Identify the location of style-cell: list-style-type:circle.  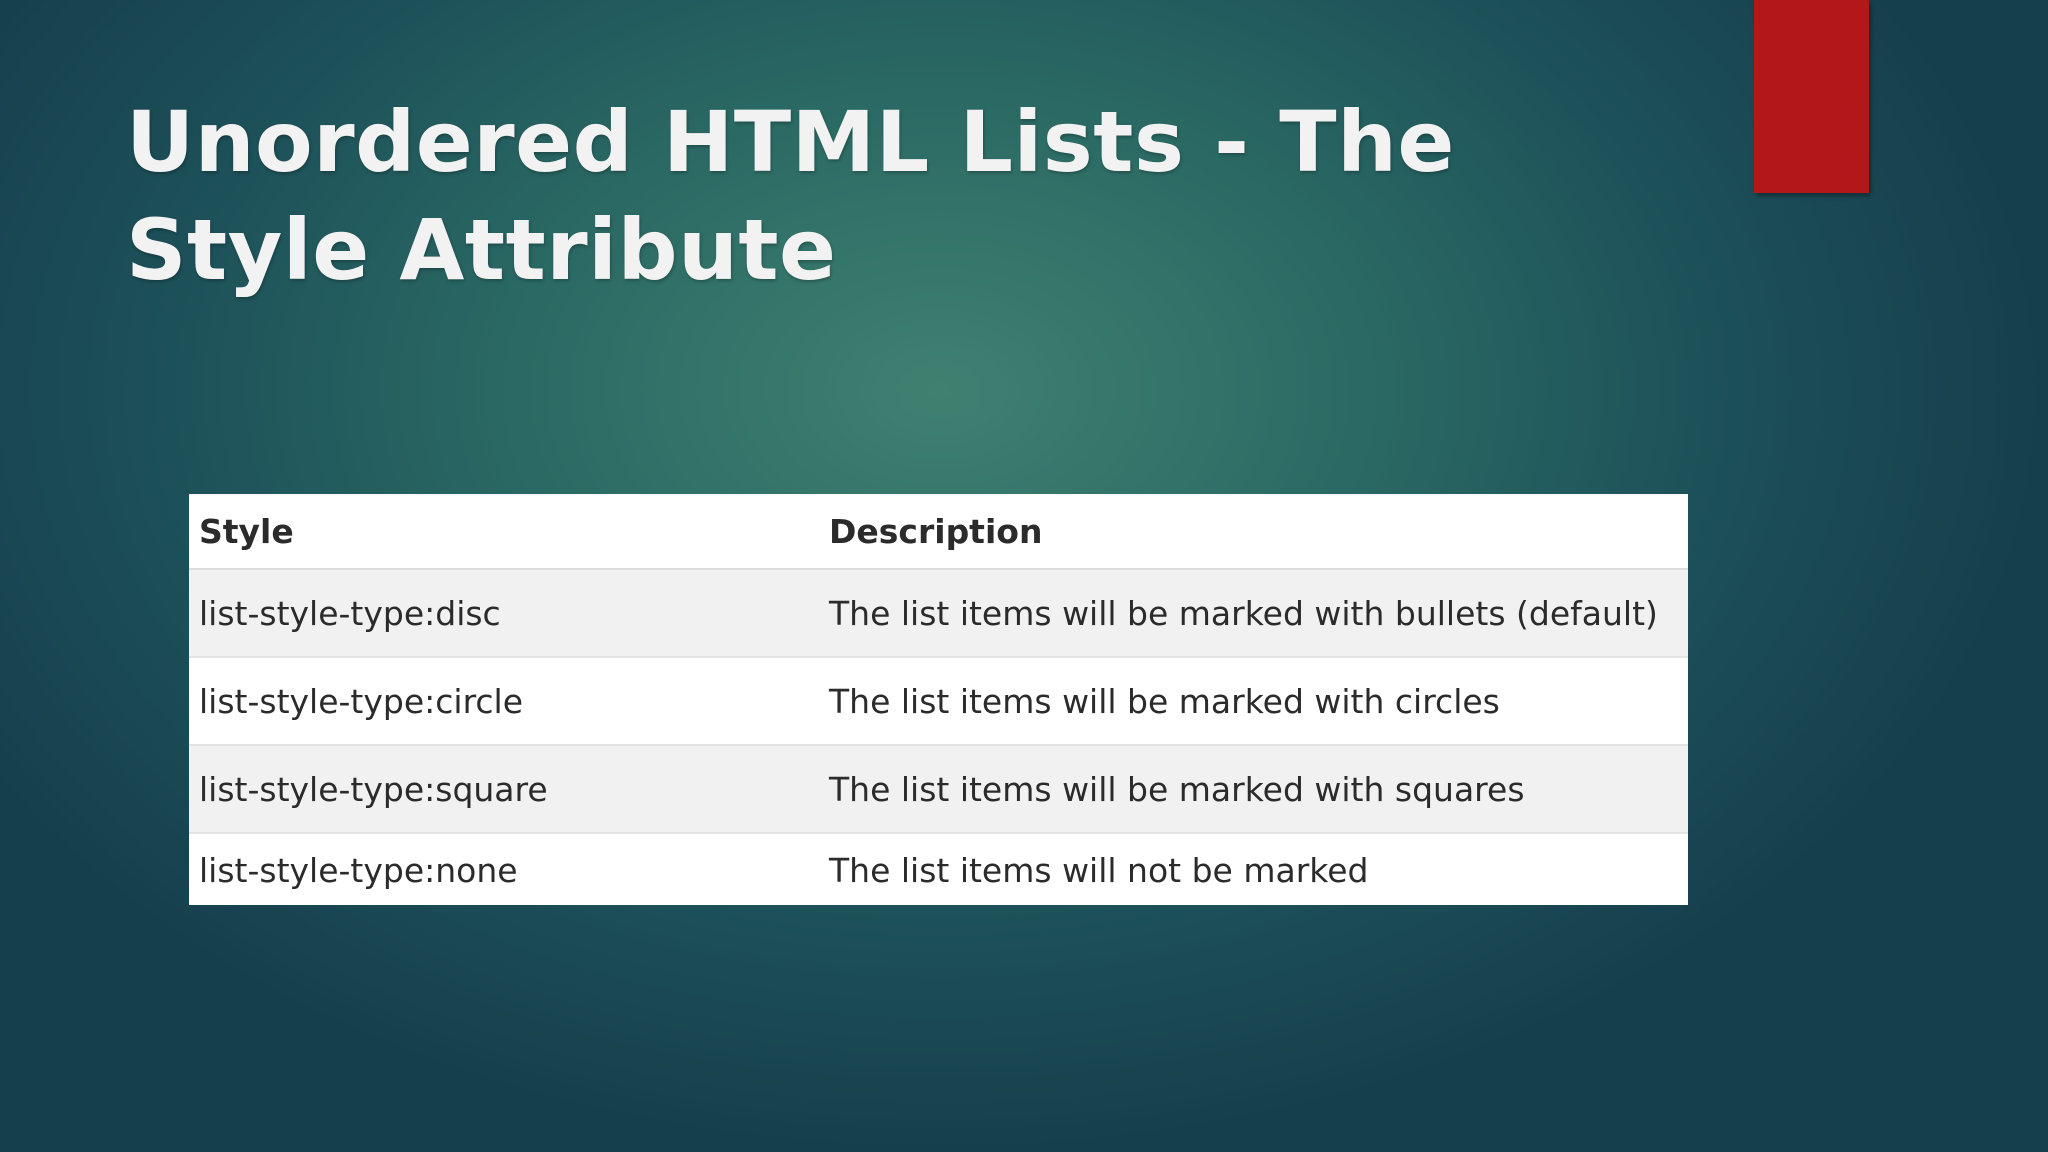
(504, 701).